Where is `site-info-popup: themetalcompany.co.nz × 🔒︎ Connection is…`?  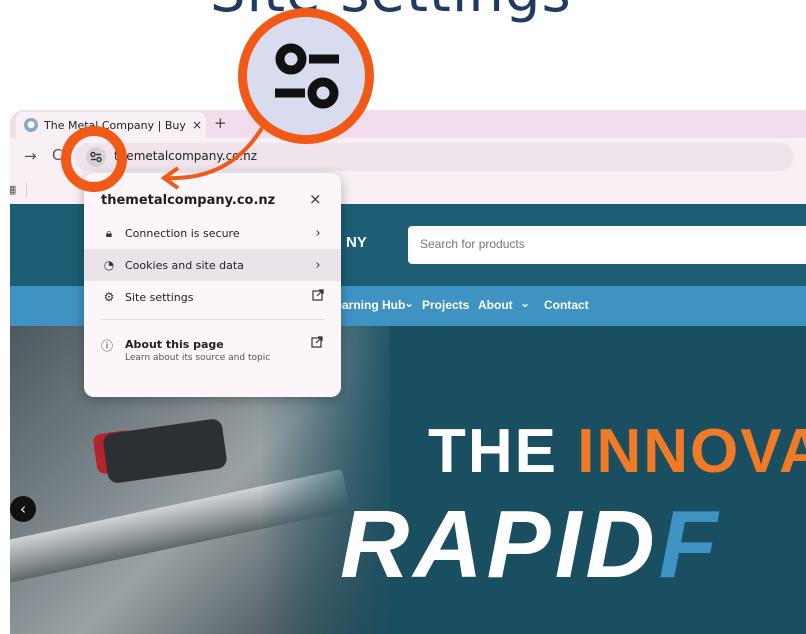
site-info-popup: themetalcompany.co.nz × 🔒︎ Connection is… is located at coordinates (212, 285).